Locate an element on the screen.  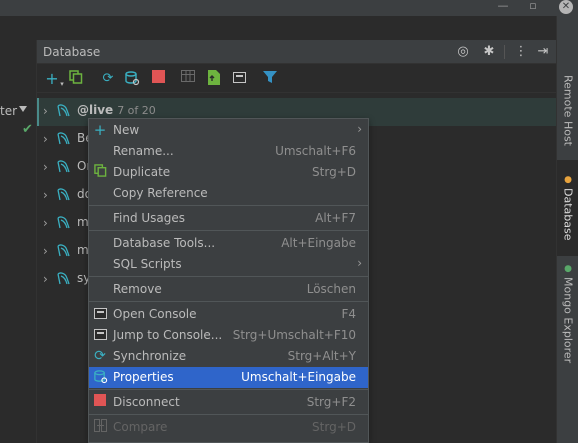
tab-remote-host: Remote Host is located at coordinates (567, 110).